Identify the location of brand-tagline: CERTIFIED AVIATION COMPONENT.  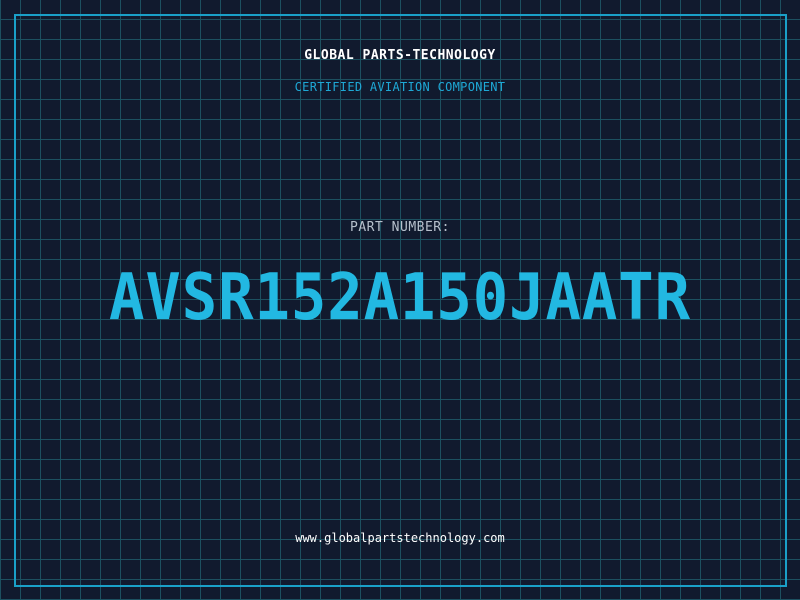
(400, 87).